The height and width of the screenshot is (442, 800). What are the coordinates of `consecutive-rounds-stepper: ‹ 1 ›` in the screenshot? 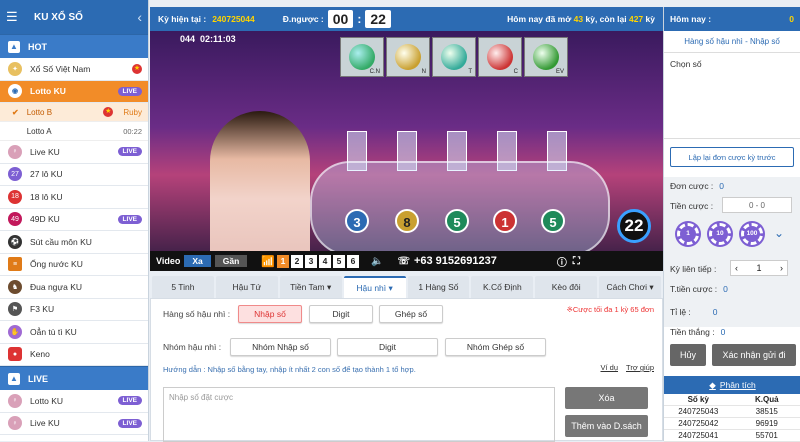 It's located at (759, 268).